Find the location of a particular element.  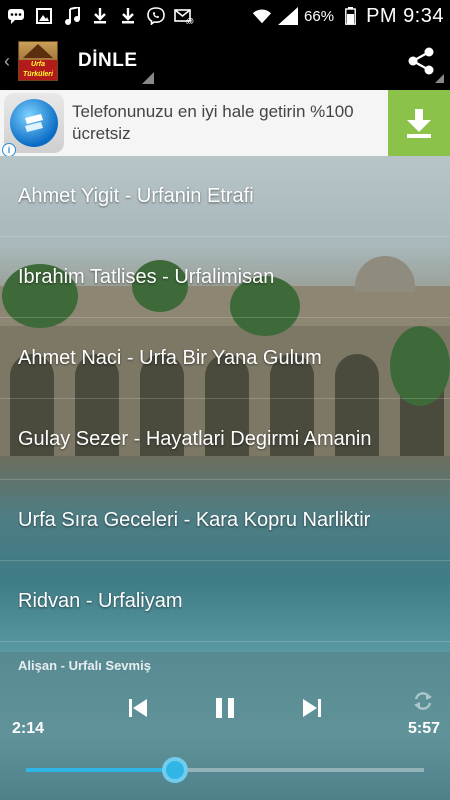

app-logo: Urfa Türküleri is located at coordinates (38, 61).